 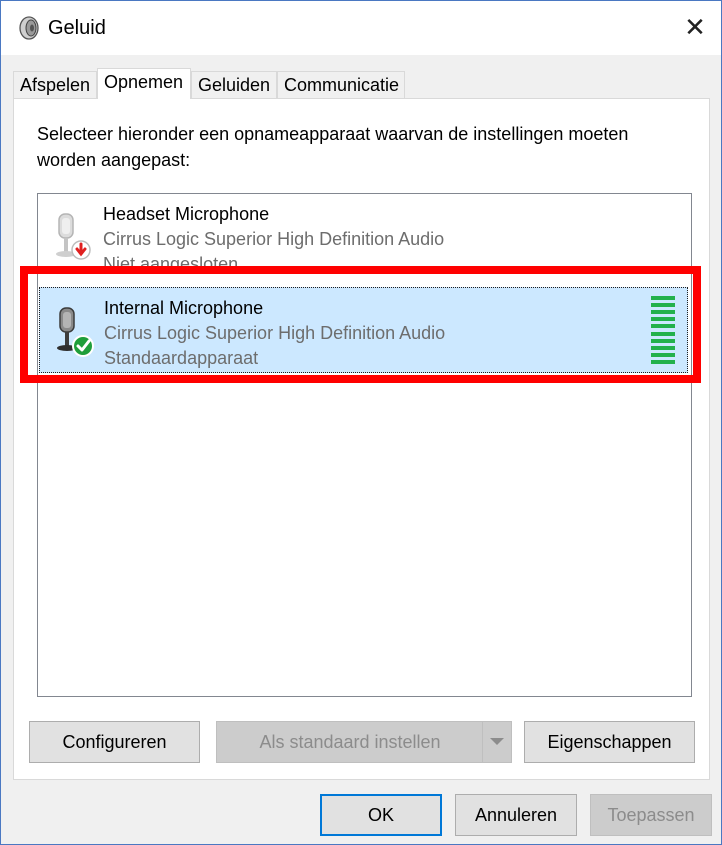 I want to click on tab-afspelen: Afspelen, so click(x=55, y=84).